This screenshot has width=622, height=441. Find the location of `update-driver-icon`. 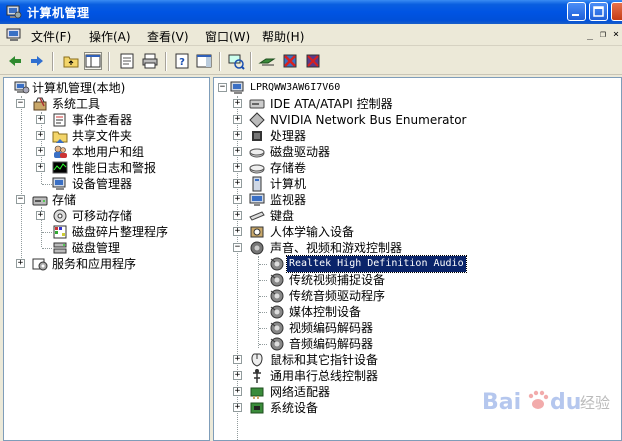

update-driver-icon is located at coordinates (267, 61).